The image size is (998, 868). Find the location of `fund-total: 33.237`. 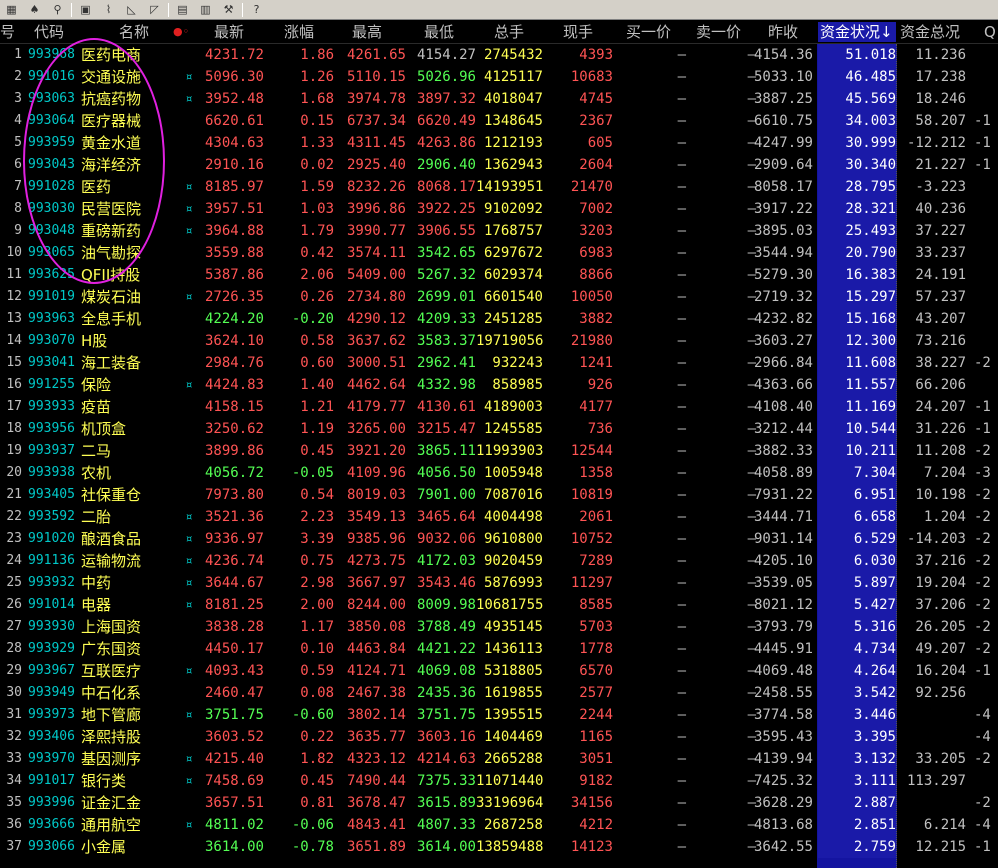

fund-total: 33.237 is located at coordinates (940, 253).